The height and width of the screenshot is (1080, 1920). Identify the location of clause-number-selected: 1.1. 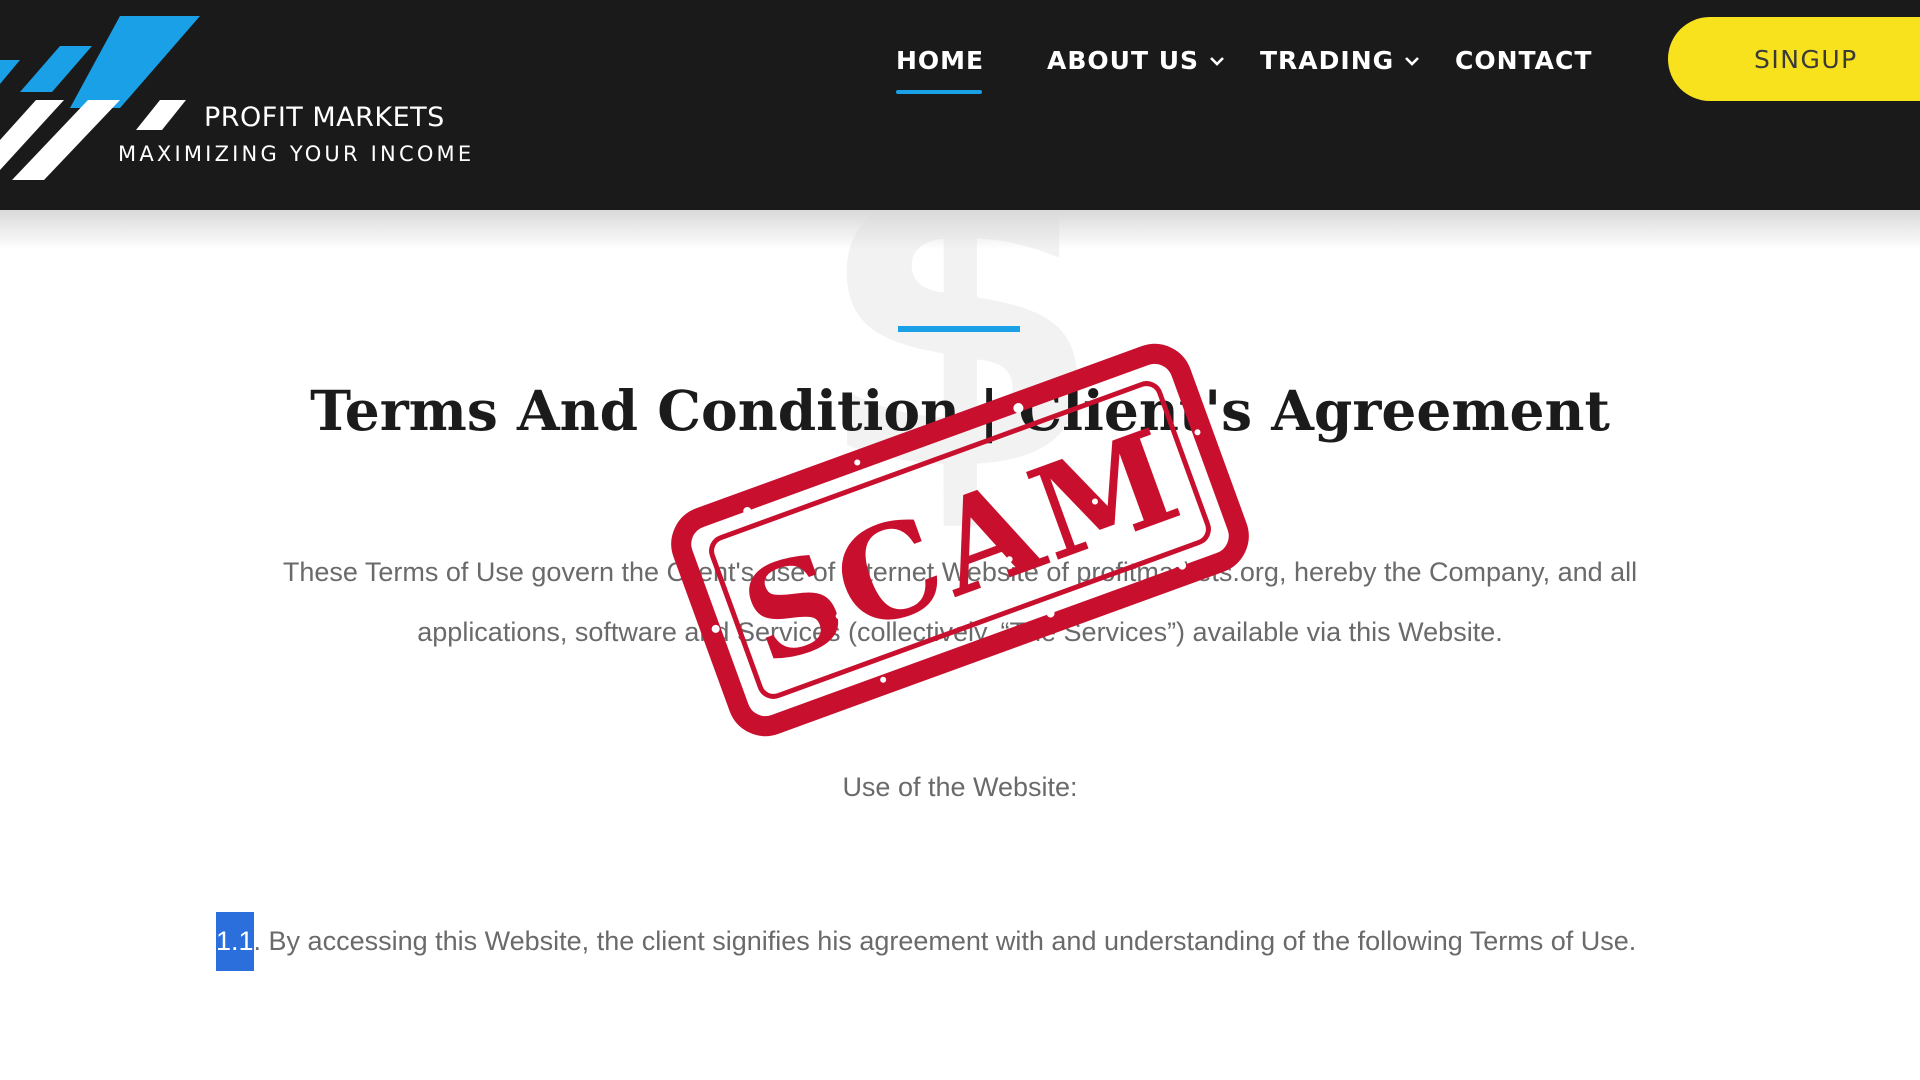
(235, 941).